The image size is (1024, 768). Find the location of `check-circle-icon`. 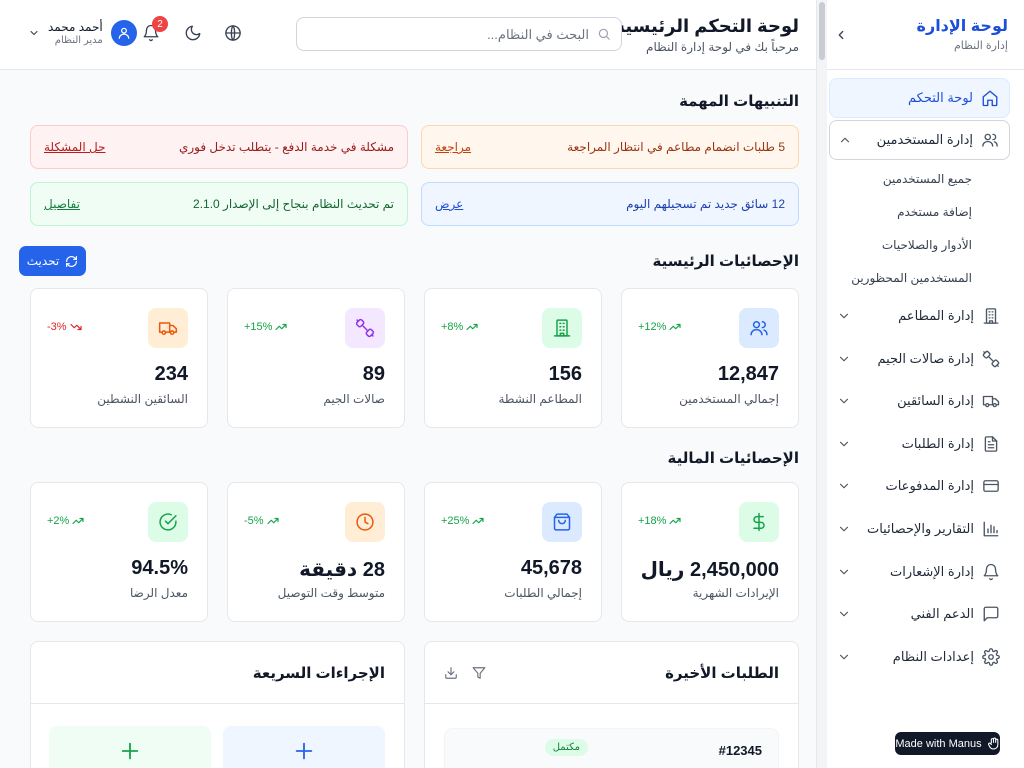

check-circle-icon is located at coordinates (168, 522).